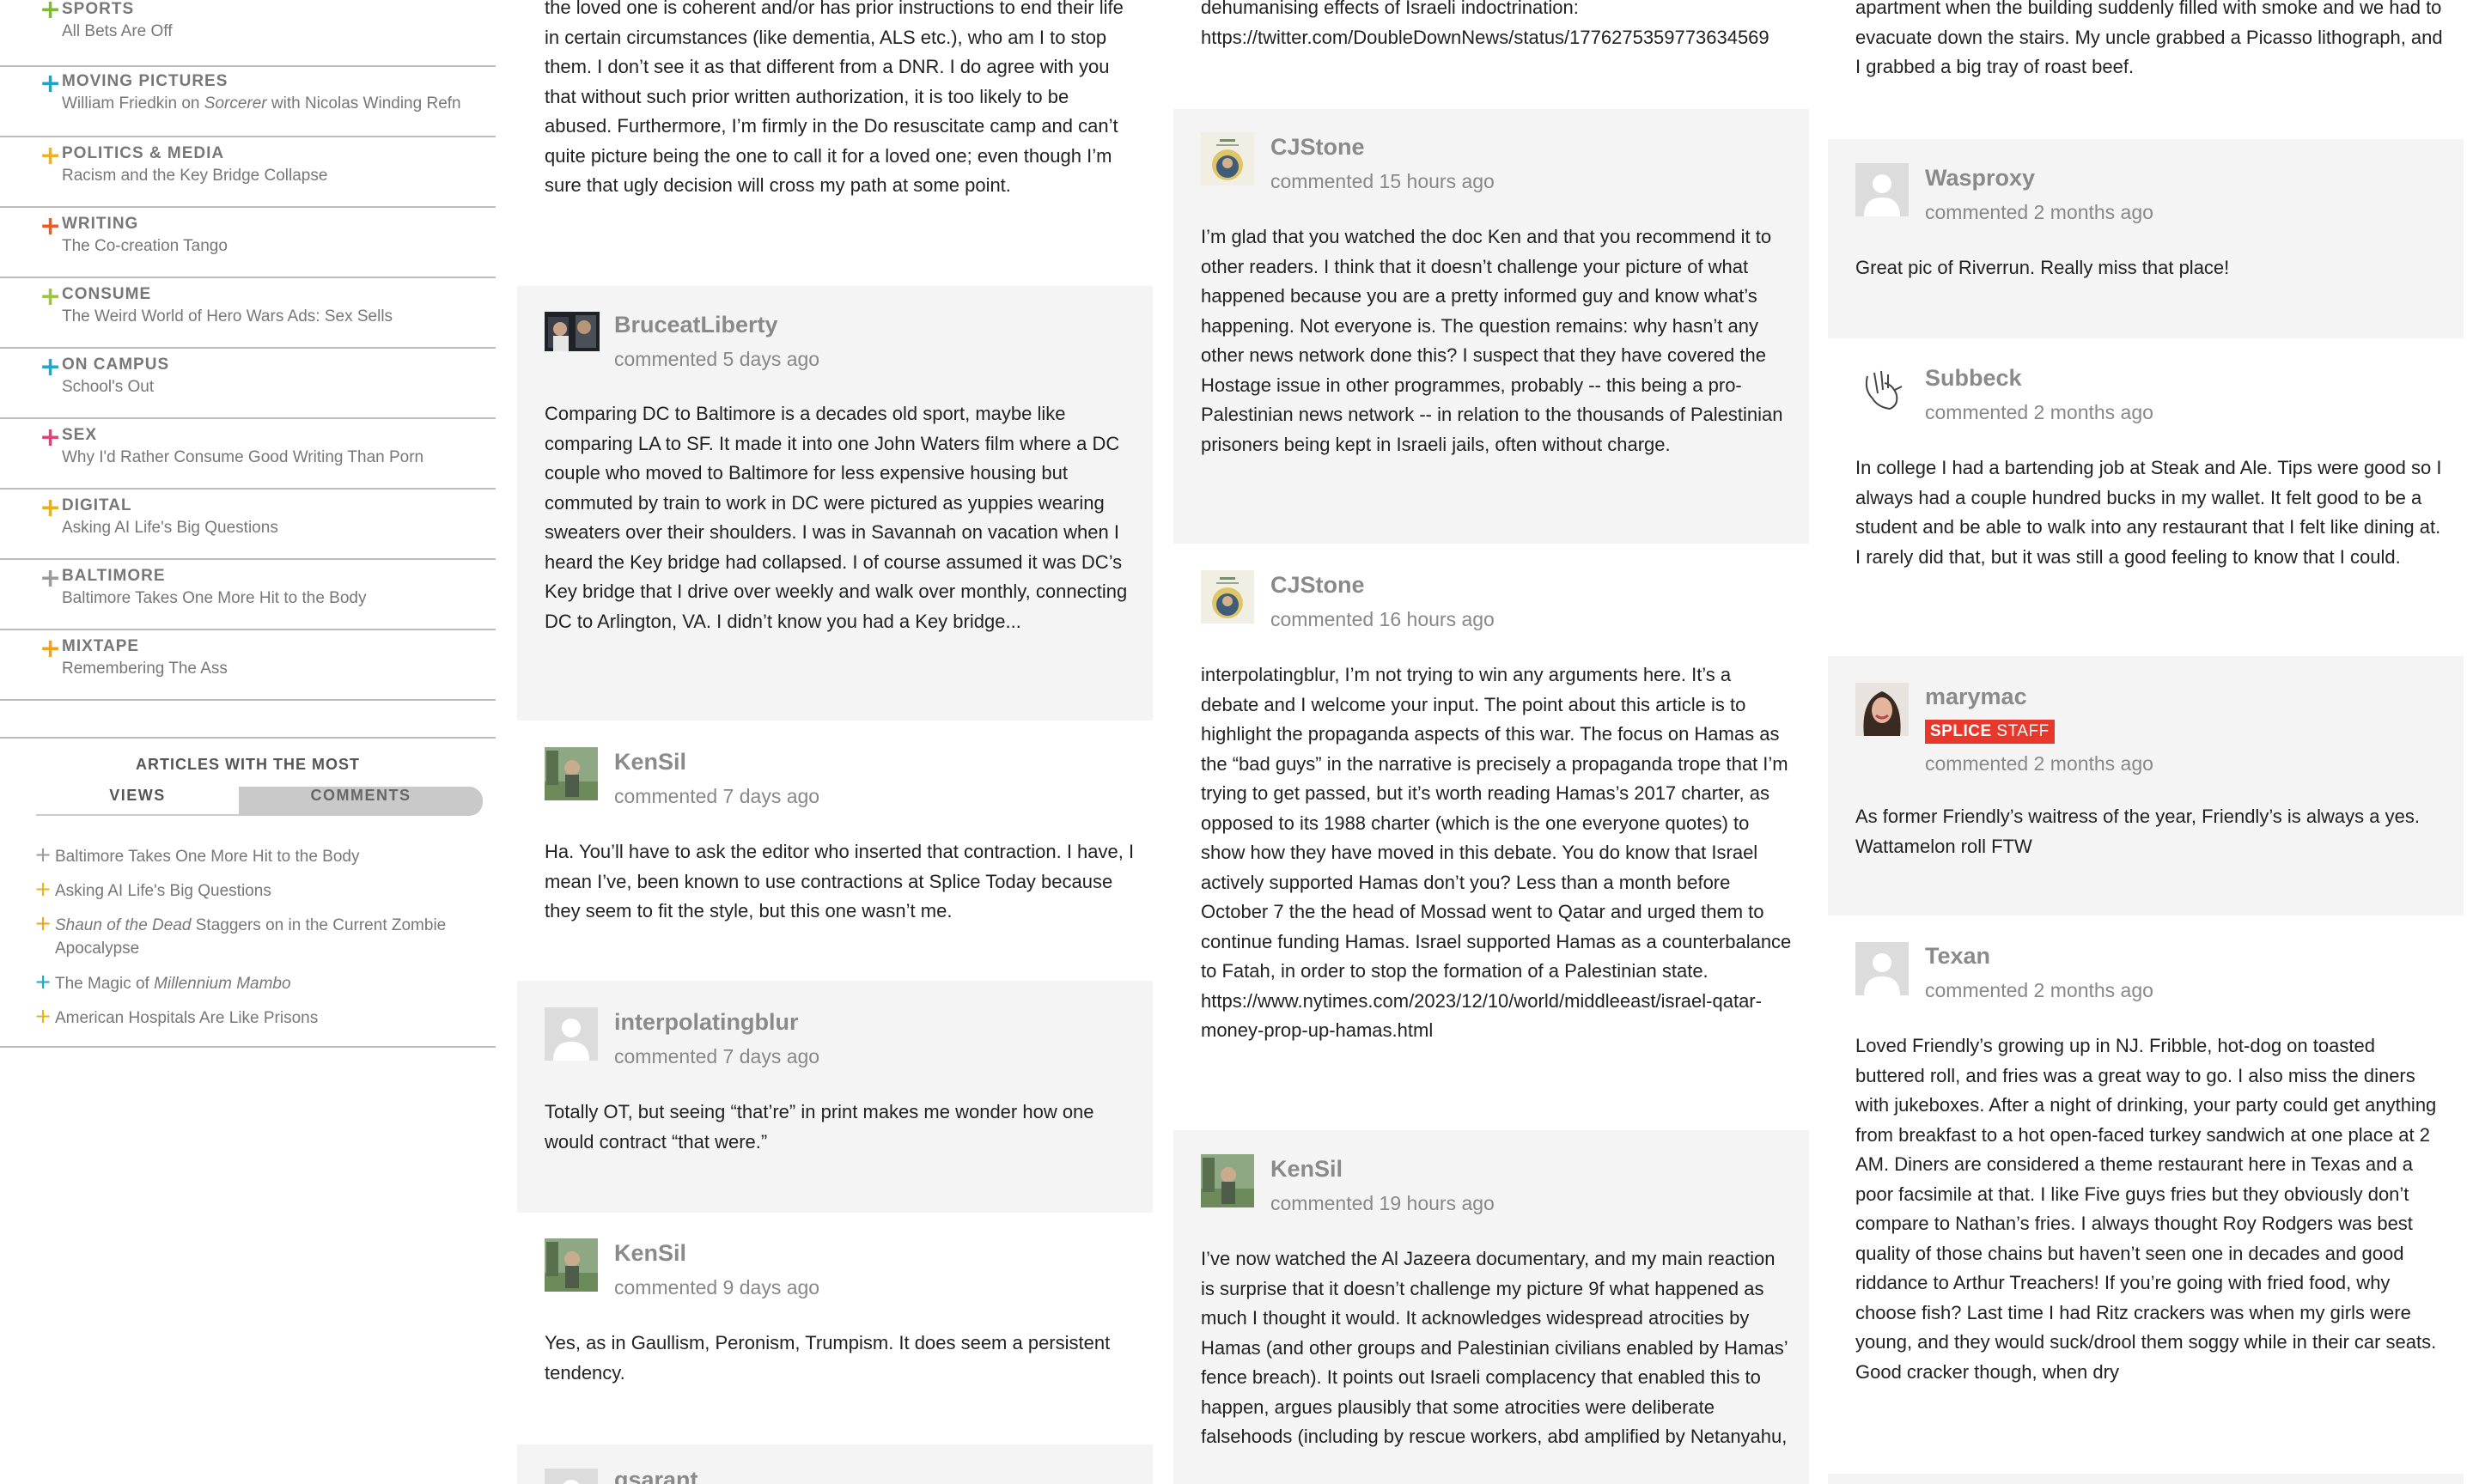 The image size is (2473, 1484). I want to click on comment-username: BruceatLiberty, so click(696, 325).